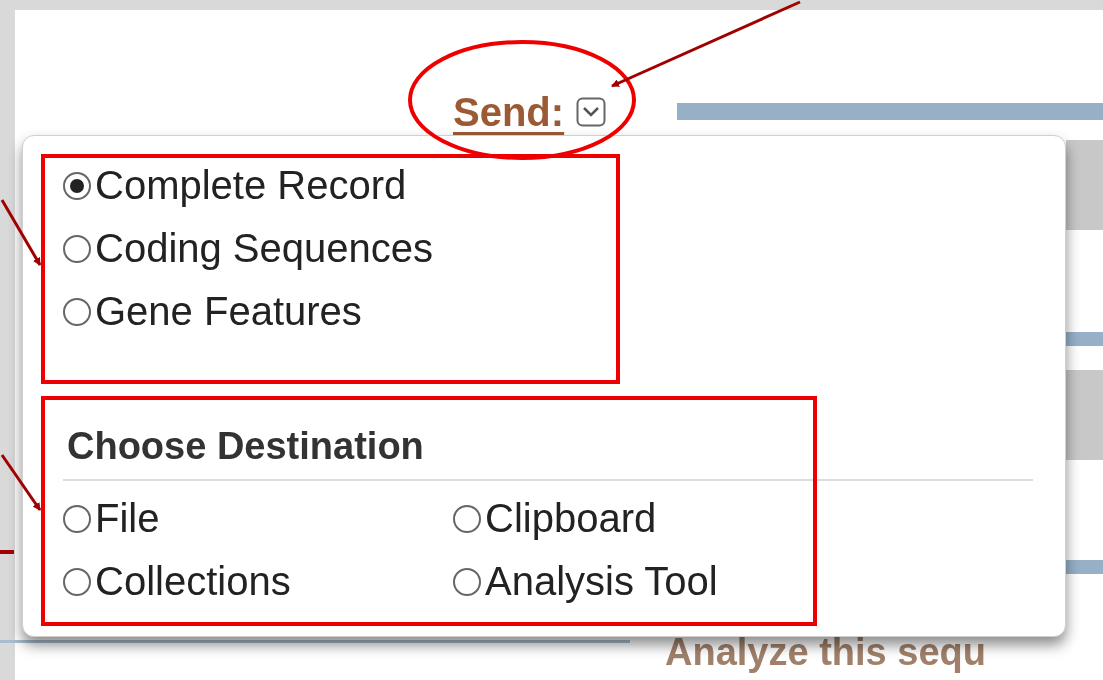  What do you see at coordinates (264, 248) in the screenshot?
I see `option-label: Coding Sequences` at bounding box center [264, 248].